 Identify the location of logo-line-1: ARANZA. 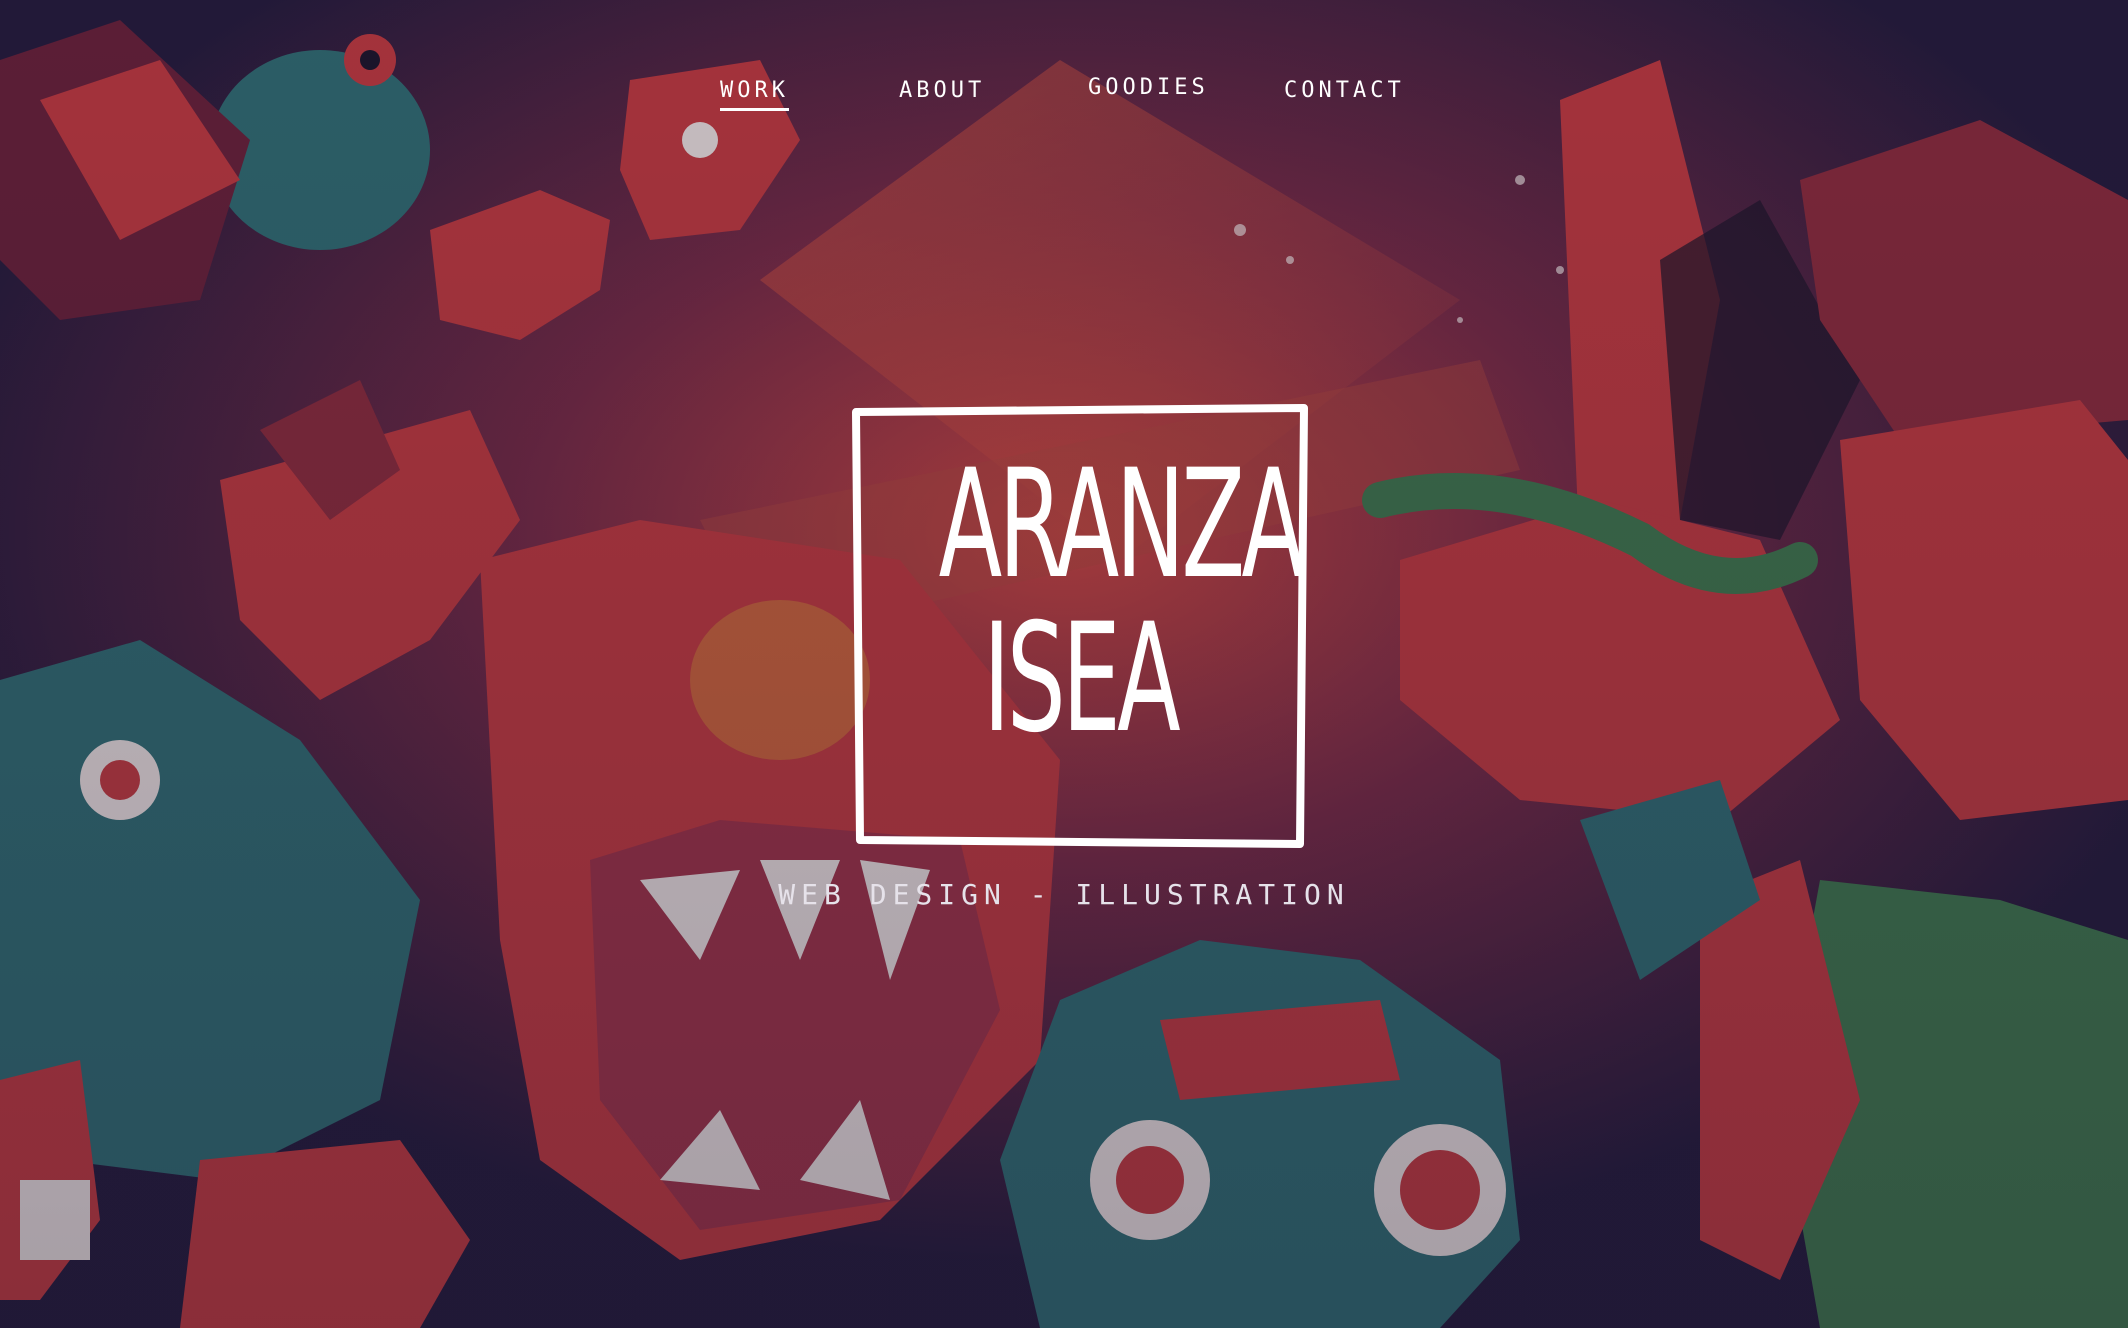
(1121, 525).